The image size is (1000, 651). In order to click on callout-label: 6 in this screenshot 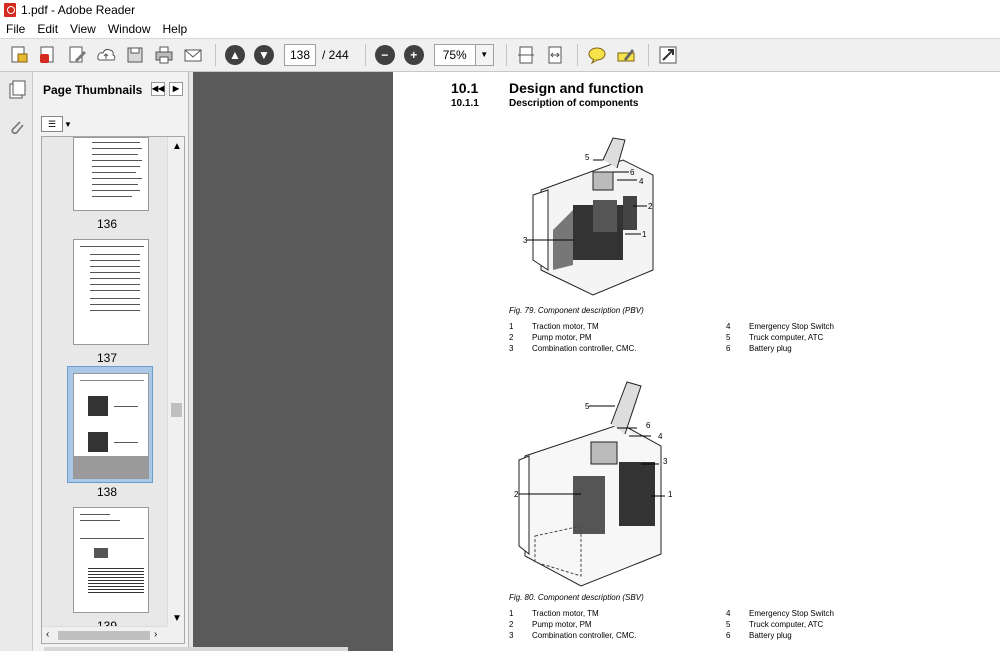, I will do `click(648, 425)`.